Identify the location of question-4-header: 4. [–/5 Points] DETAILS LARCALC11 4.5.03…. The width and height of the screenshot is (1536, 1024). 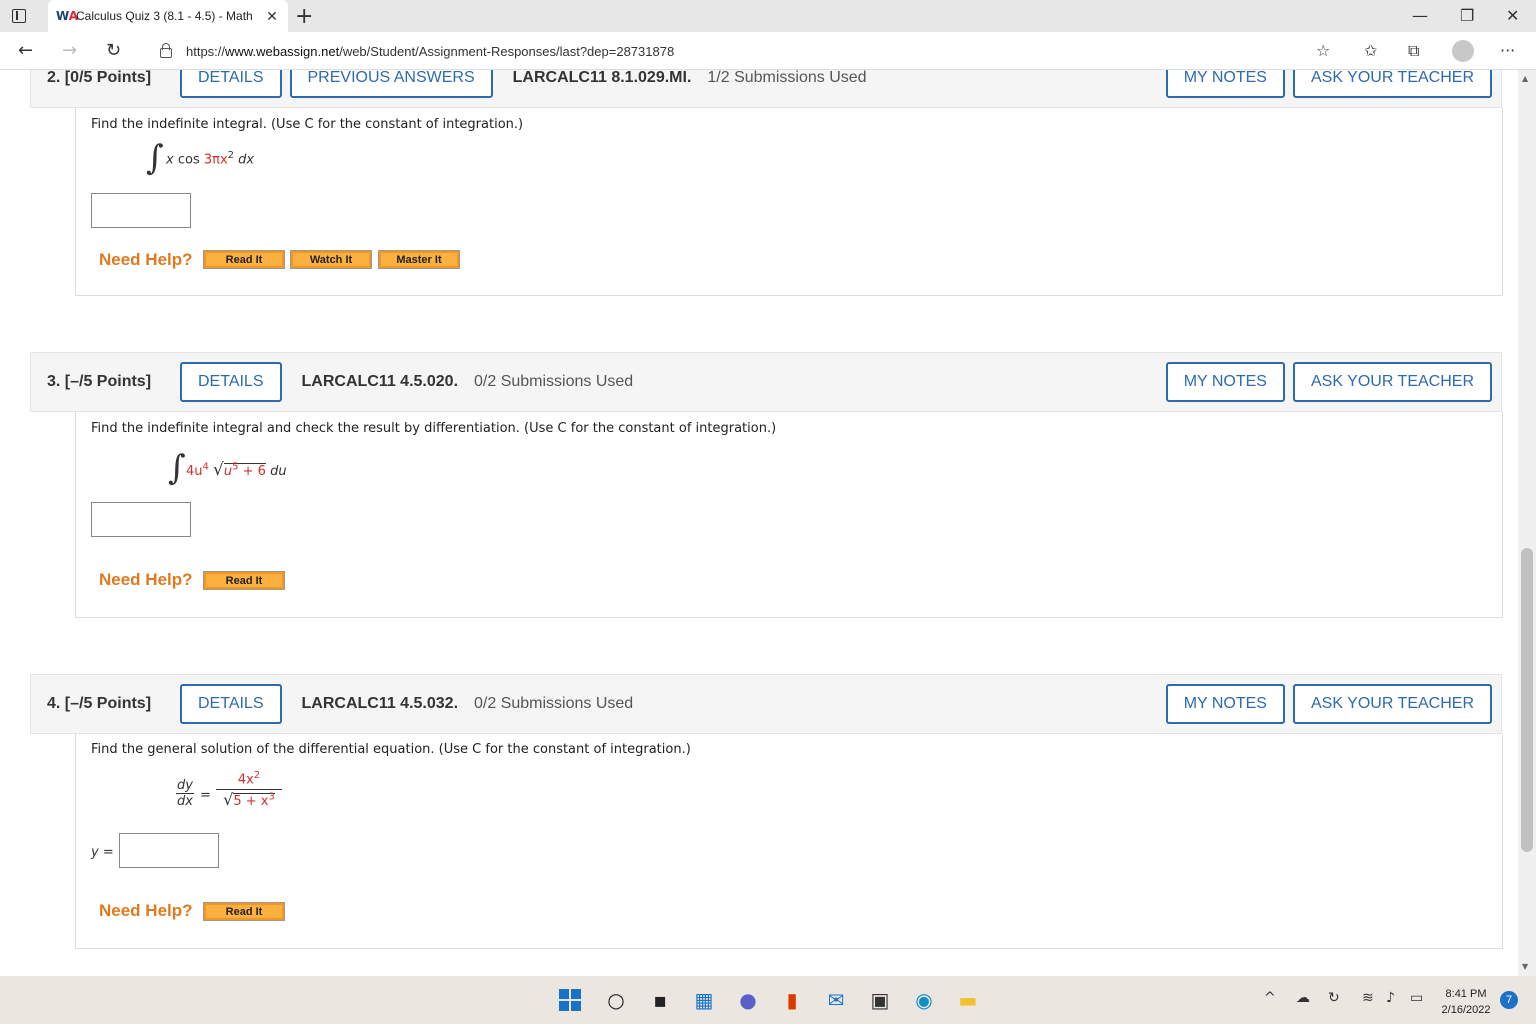
(766, 704).